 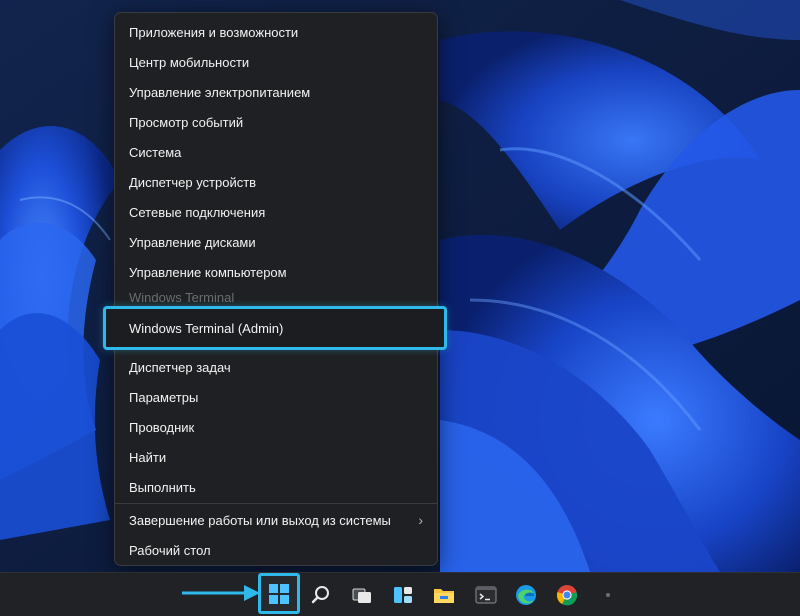 I want to click on file-explorer-icon, so click(x=444, y=595).